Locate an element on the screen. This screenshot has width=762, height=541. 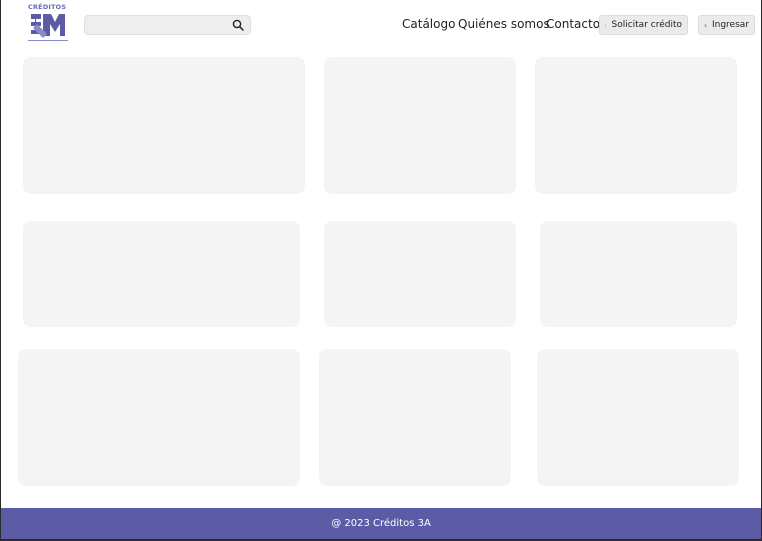
logo-divider is located at coordinates (48, 40).